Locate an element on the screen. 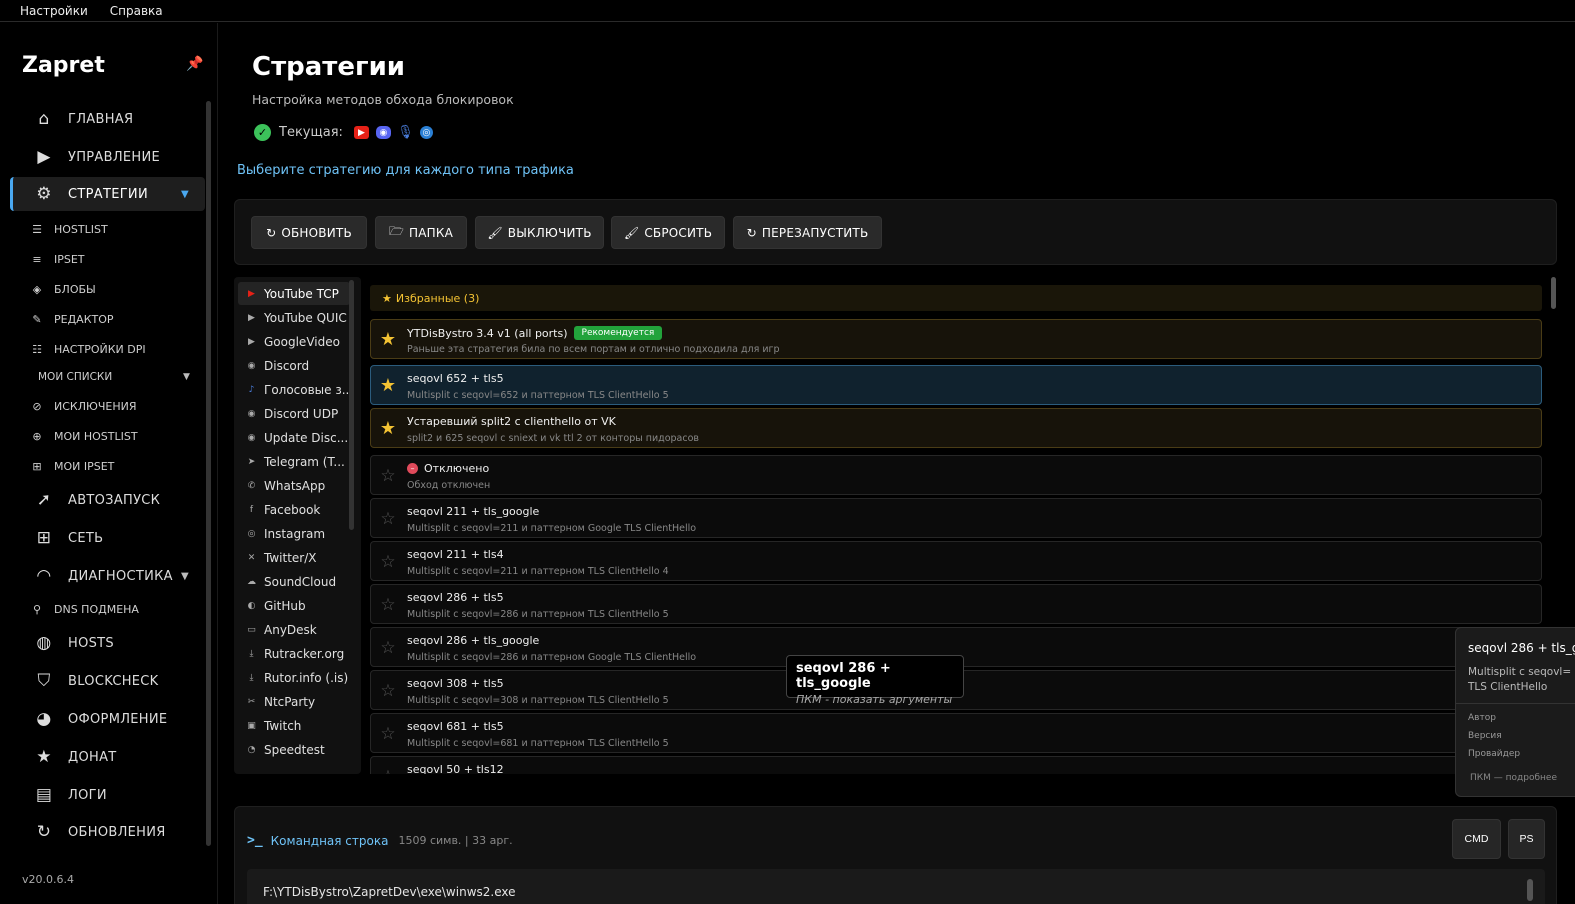  category-item: ▶ YouTube TCP is located at coordinates (294, 293).